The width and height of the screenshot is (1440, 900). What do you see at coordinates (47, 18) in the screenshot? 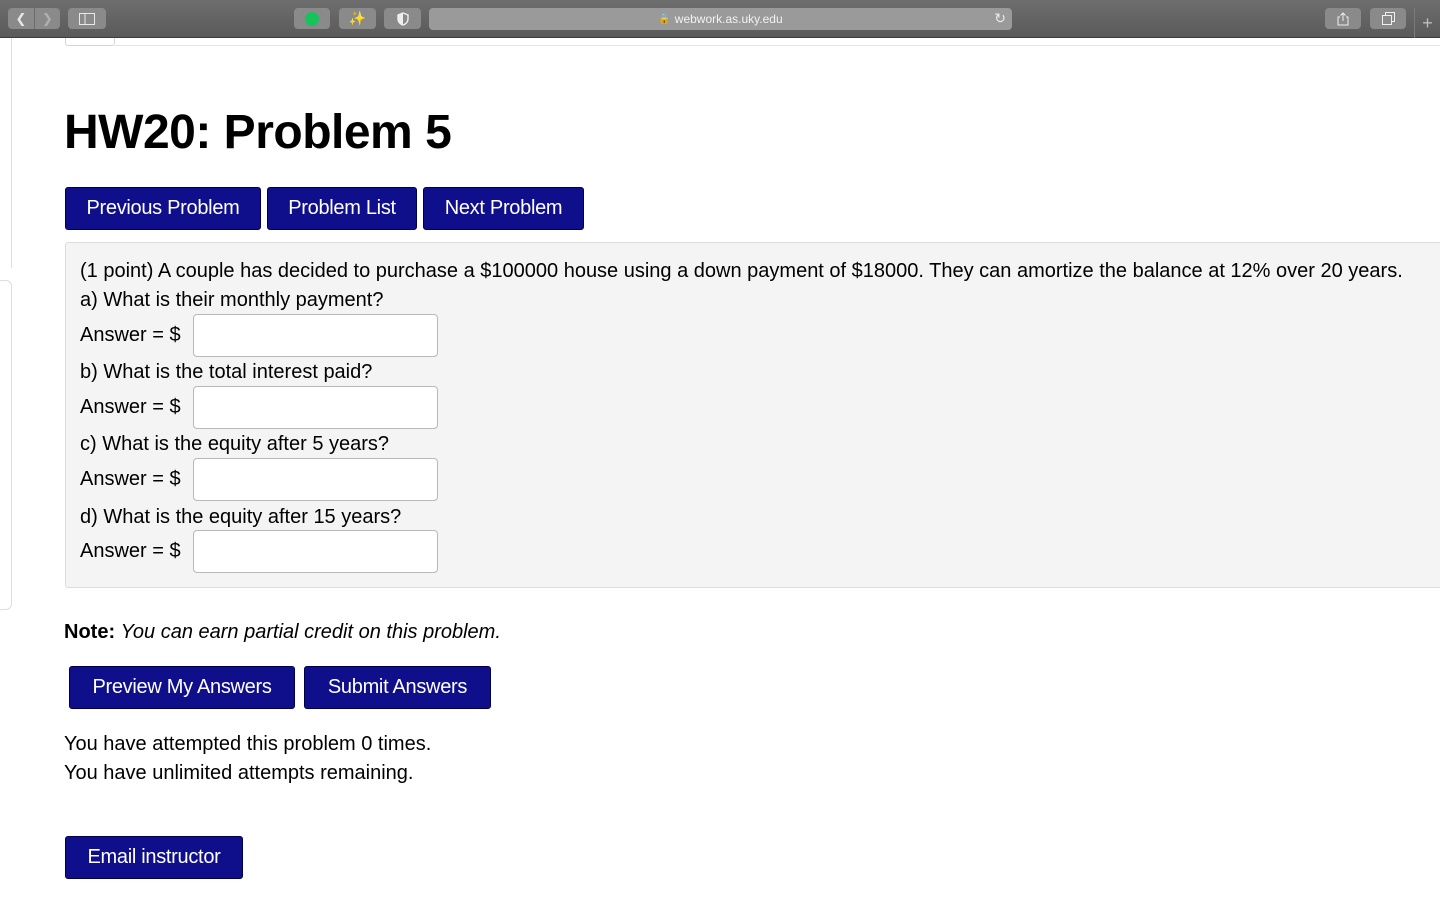
I see `forward-icon: ❯` at bounding box center [47, 18].